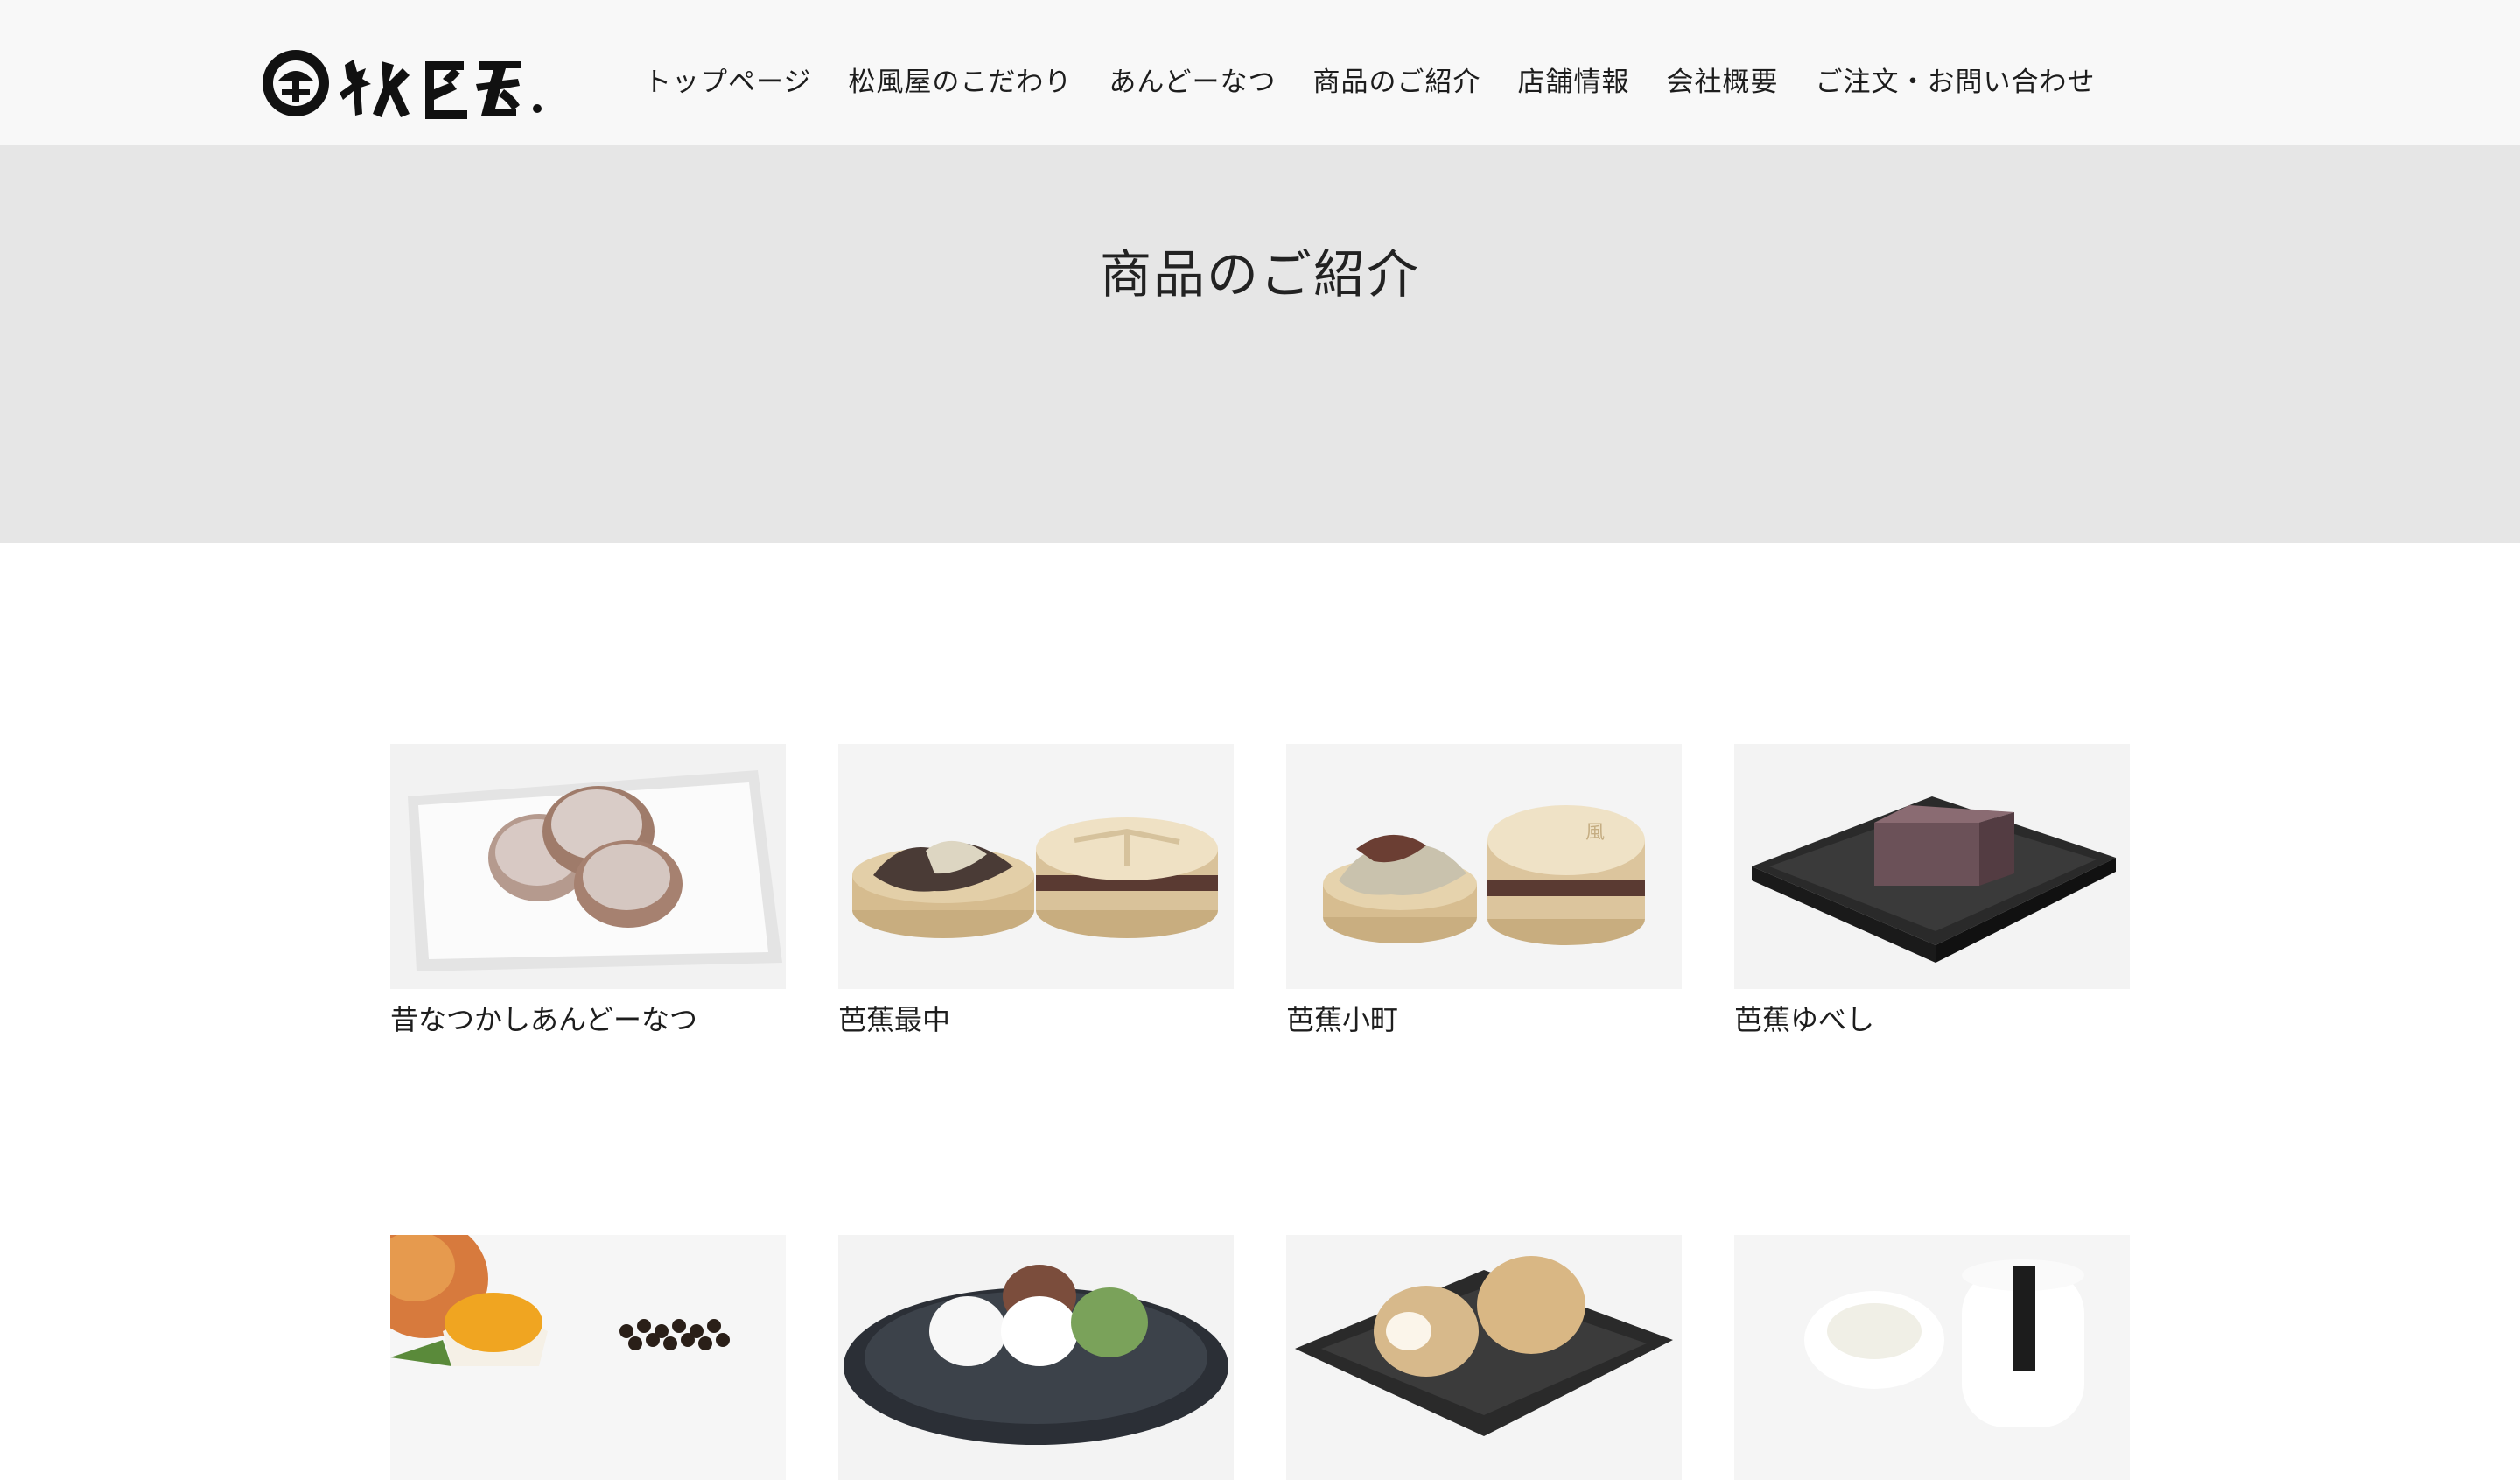 Image resolution: width=2520 pixels, height=1480 pixels. What do you see at coordinates (1722, 79) in the screenshot?
I see `nav-company: 会社概要` at bounding box center [1722, 79].